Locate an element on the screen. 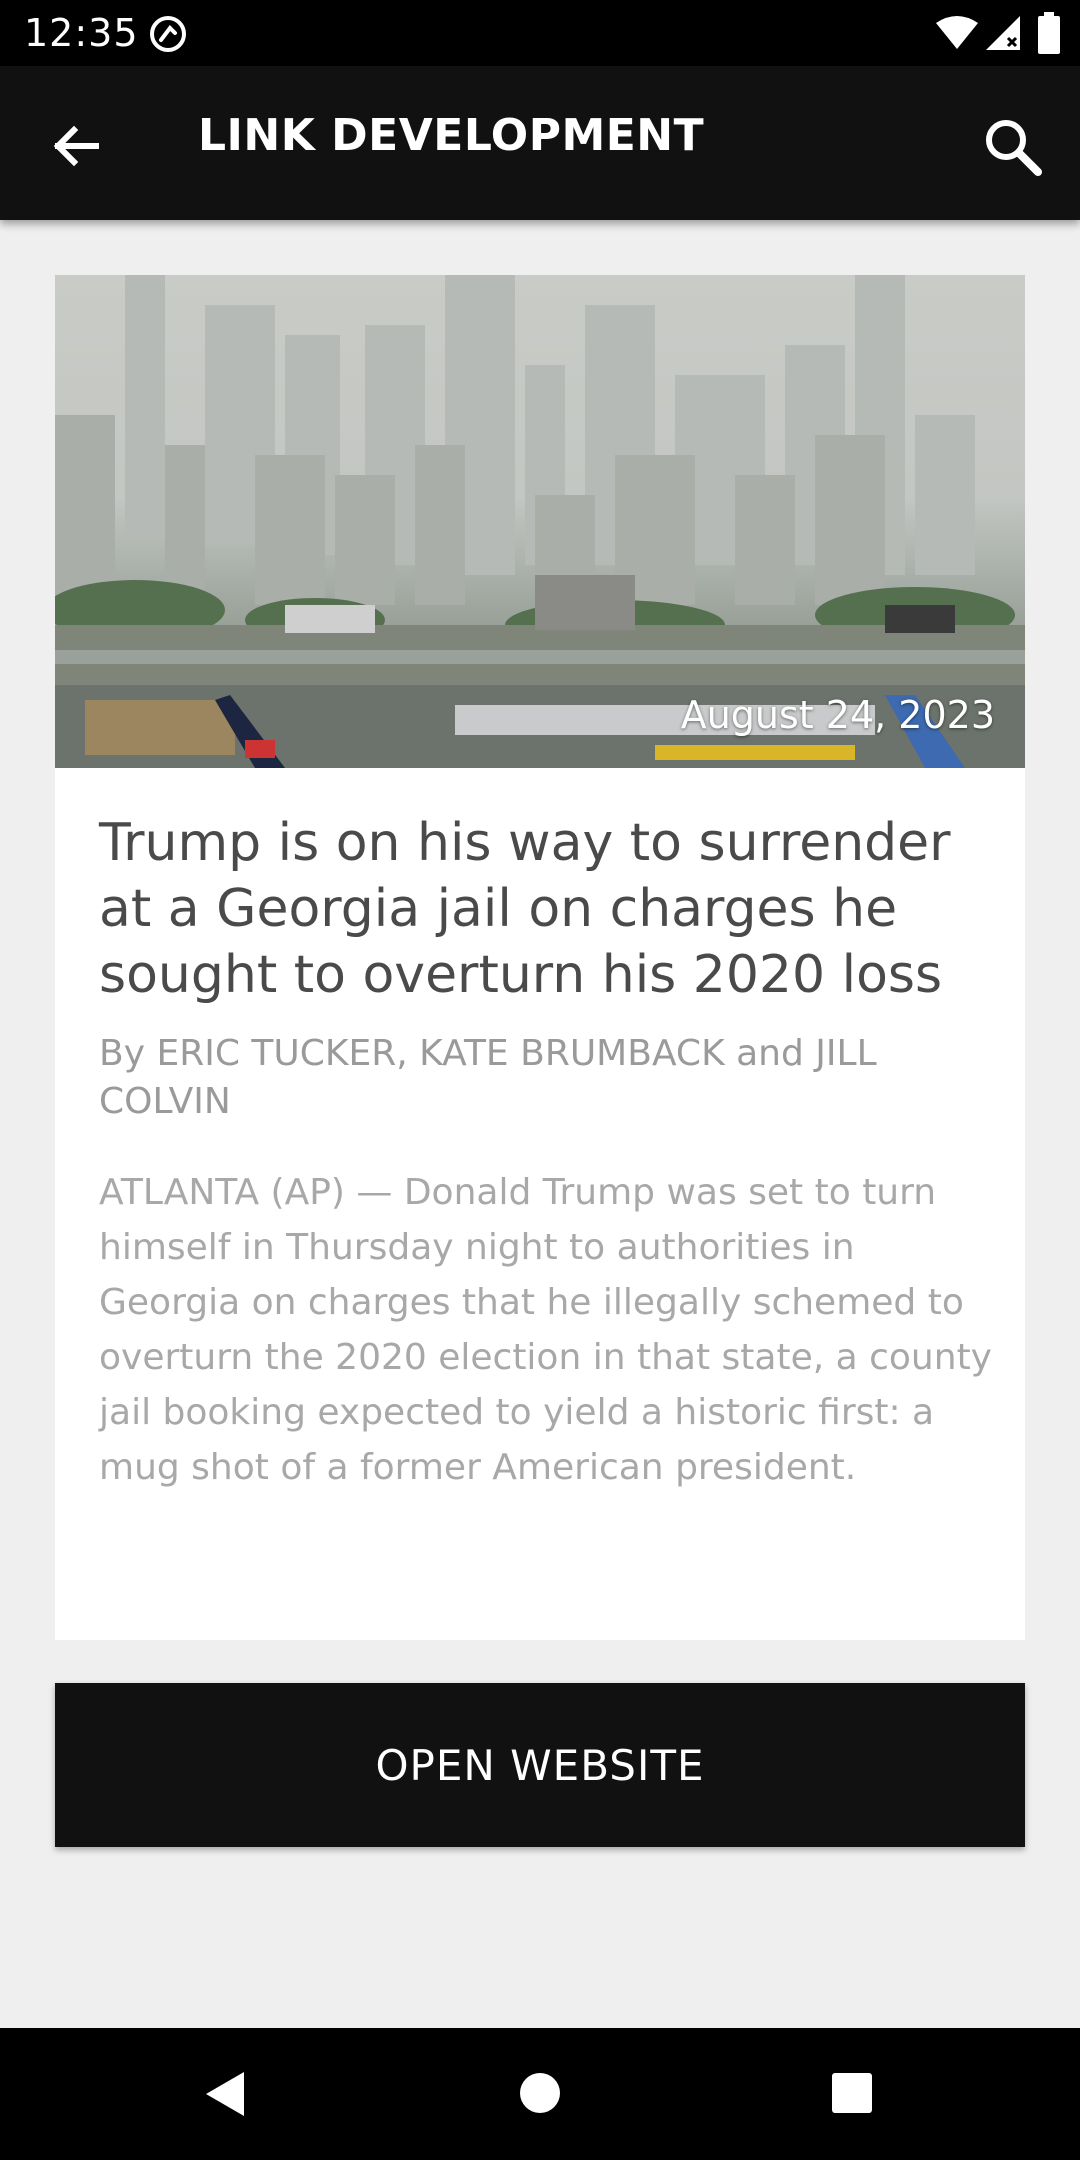  search-icon is located at coordinates (1012, 146).